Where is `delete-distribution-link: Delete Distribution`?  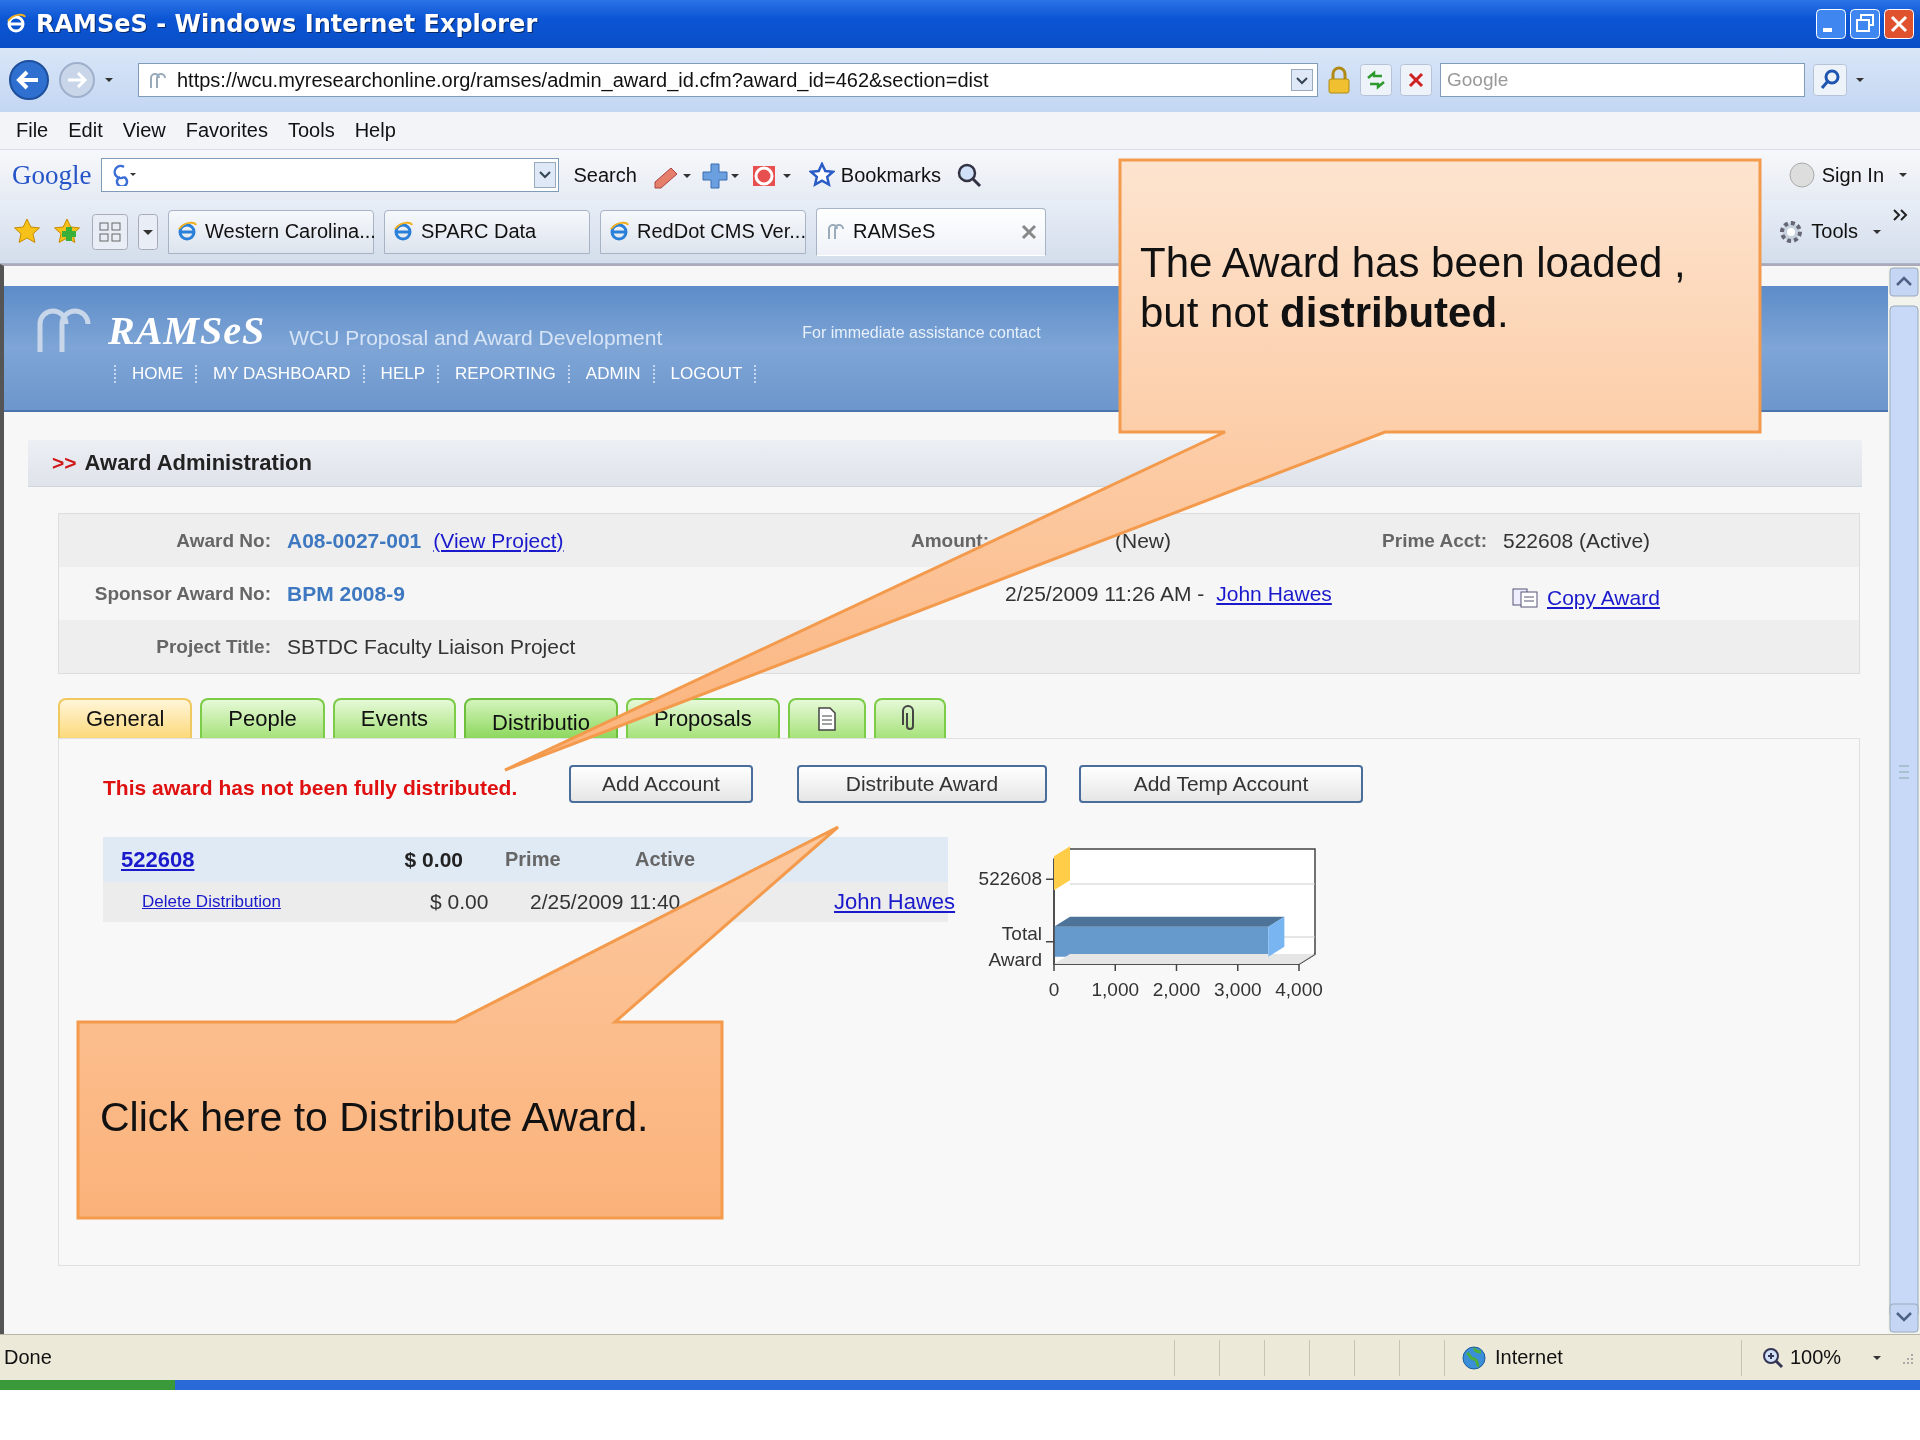
delete-distribution-link: Delete Distribution is located at coordinates (286, 902).